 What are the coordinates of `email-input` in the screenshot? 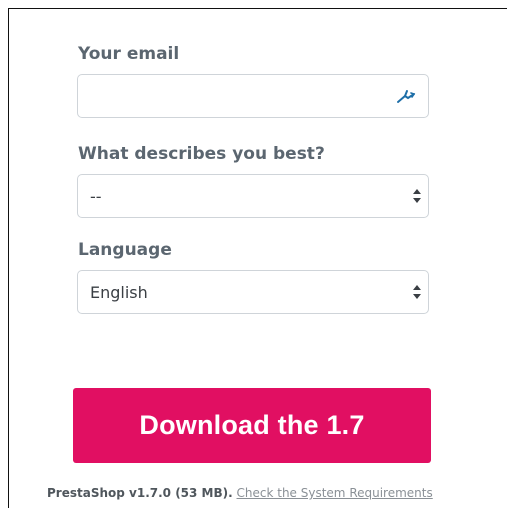 It's located at (242, 97).